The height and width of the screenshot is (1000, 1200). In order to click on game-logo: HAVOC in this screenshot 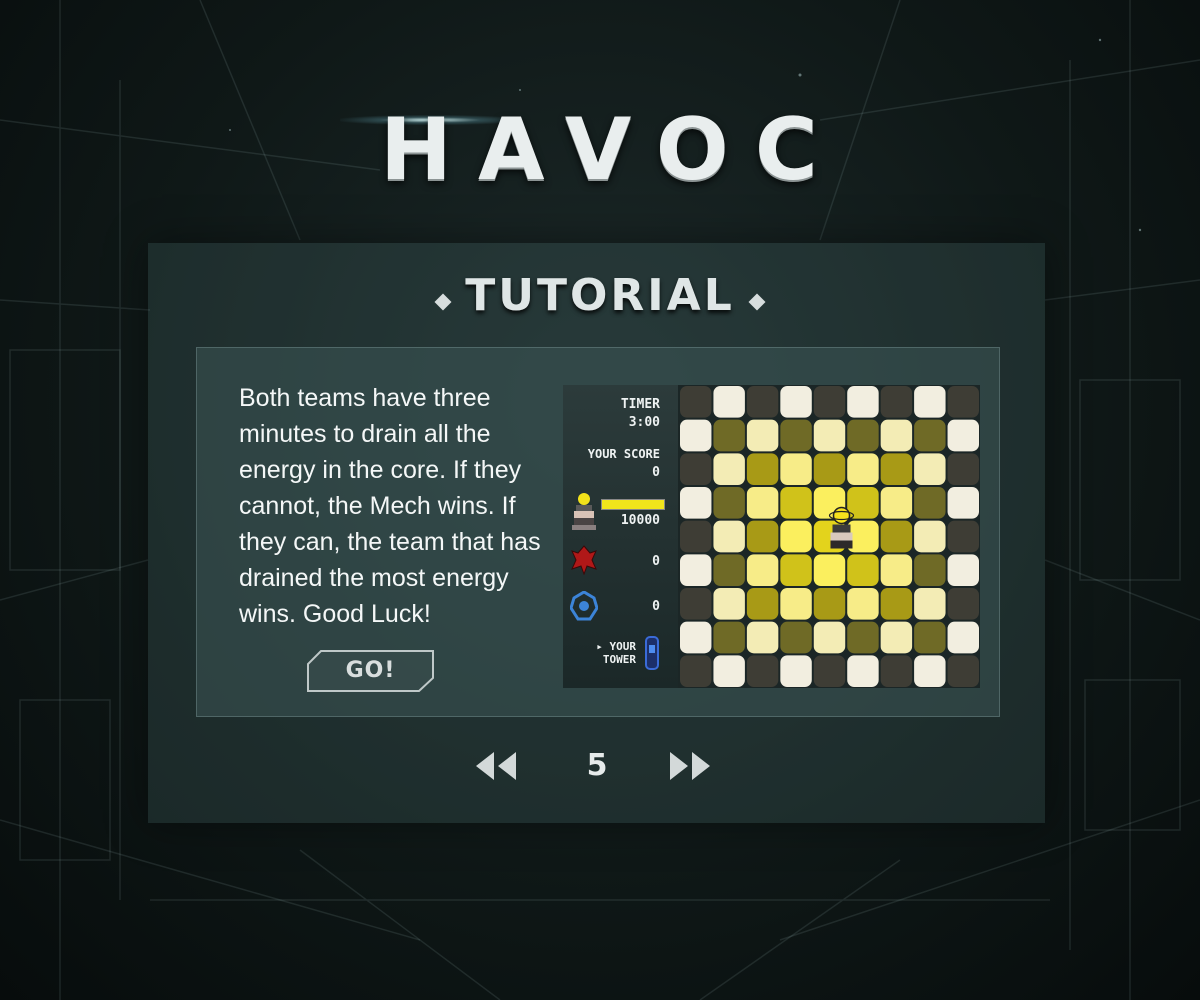, I will do `click(592, 150)`.